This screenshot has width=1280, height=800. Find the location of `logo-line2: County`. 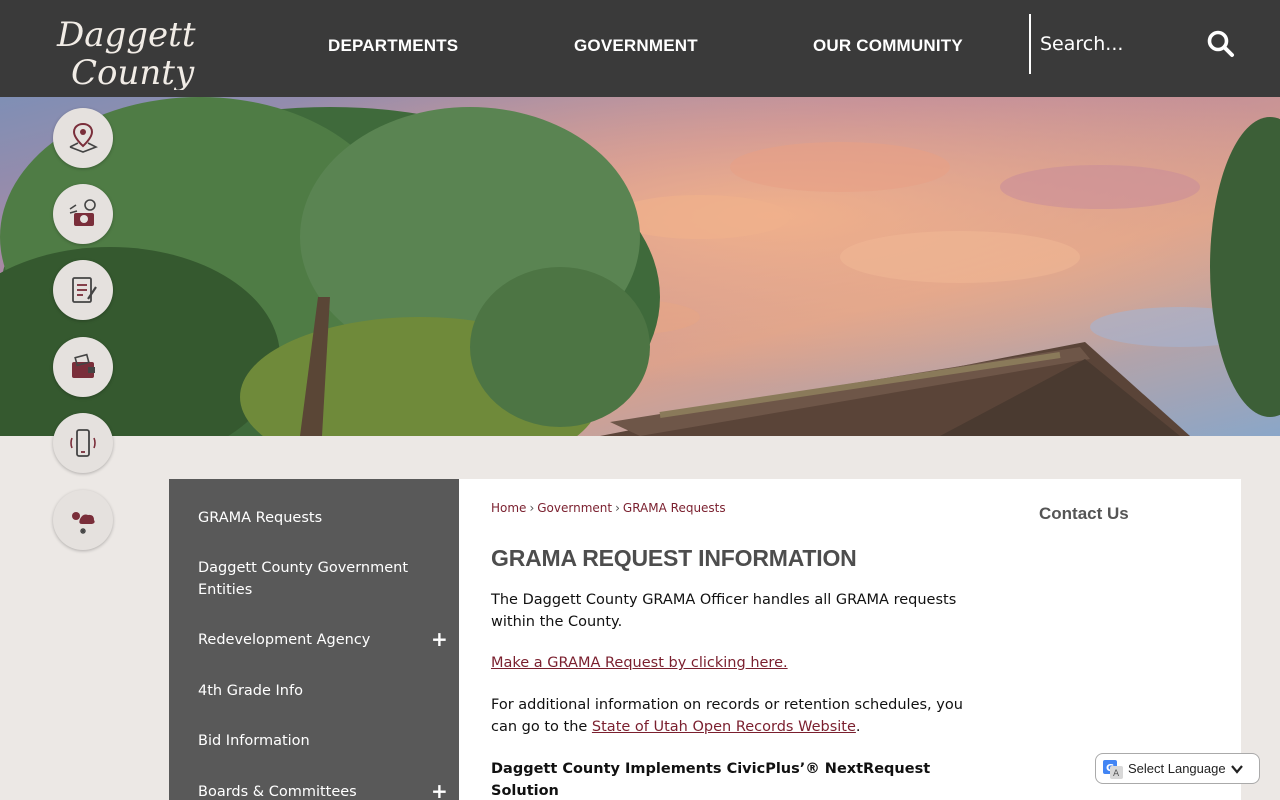

logo-line2: County is located at coordinates (133, 71).